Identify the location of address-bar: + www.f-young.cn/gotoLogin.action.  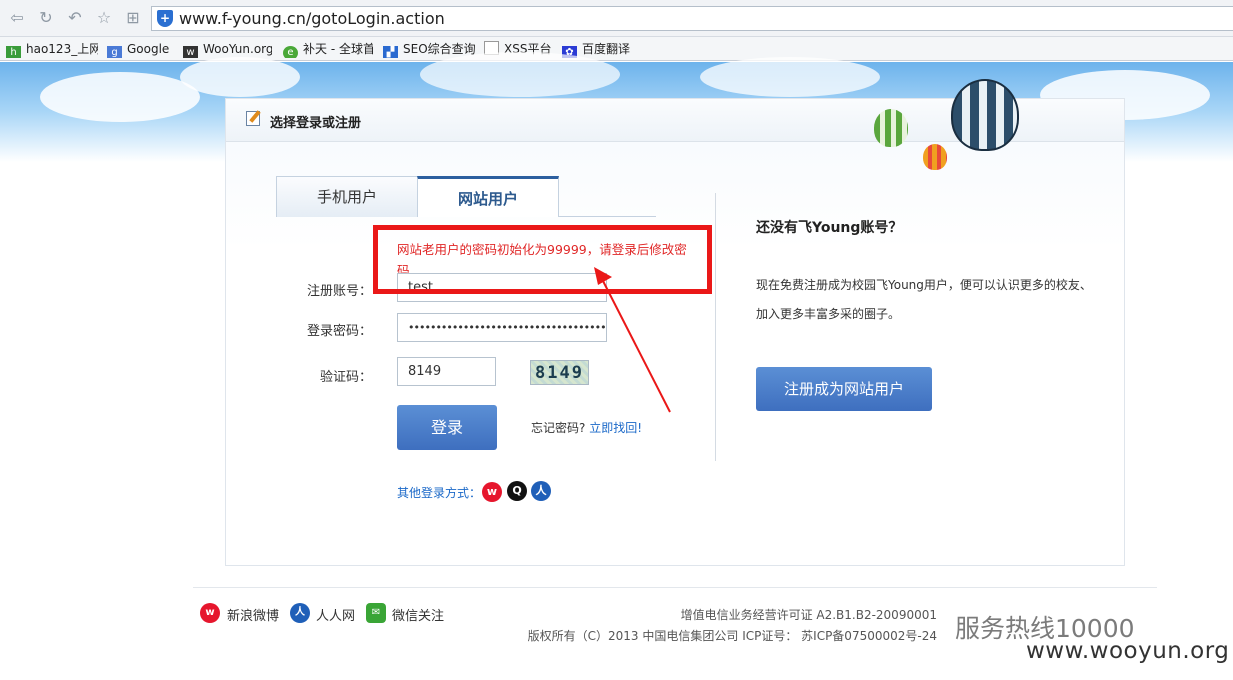
(692, 18).